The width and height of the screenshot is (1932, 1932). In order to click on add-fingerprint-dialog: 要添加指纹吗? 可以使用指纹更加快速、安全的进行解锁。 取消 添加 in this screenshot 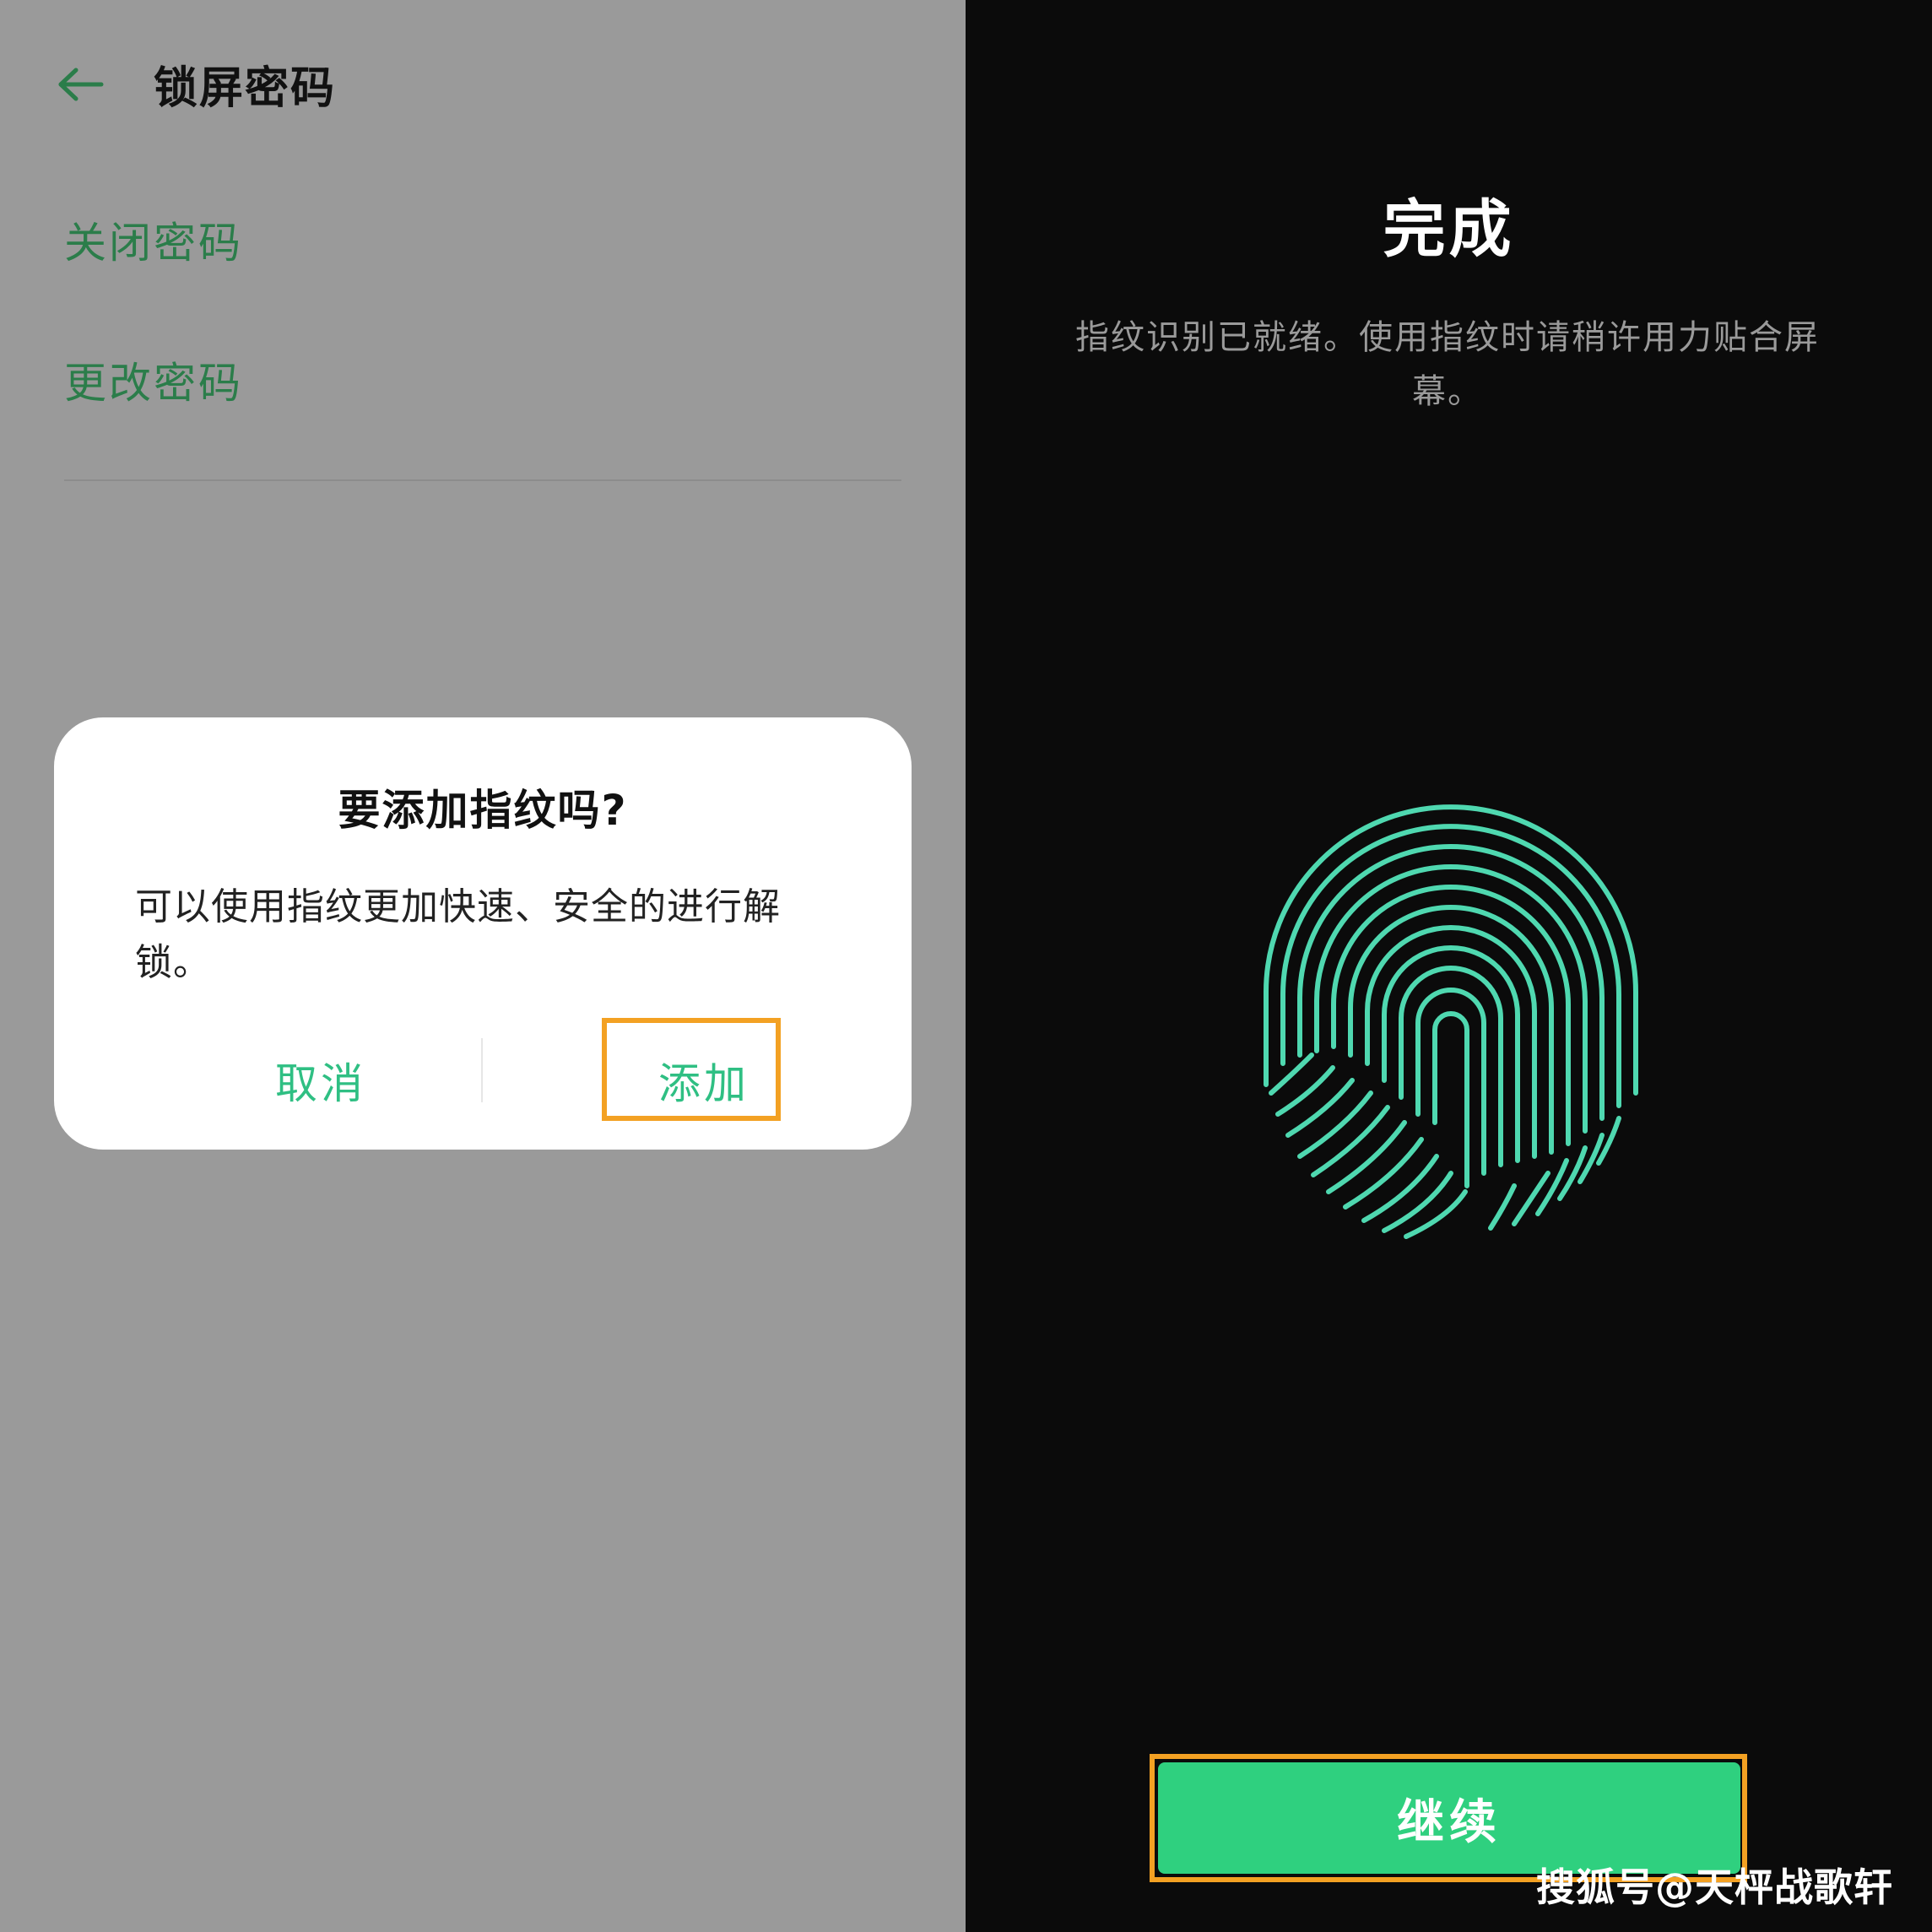, I will do `click(483, 933)`.